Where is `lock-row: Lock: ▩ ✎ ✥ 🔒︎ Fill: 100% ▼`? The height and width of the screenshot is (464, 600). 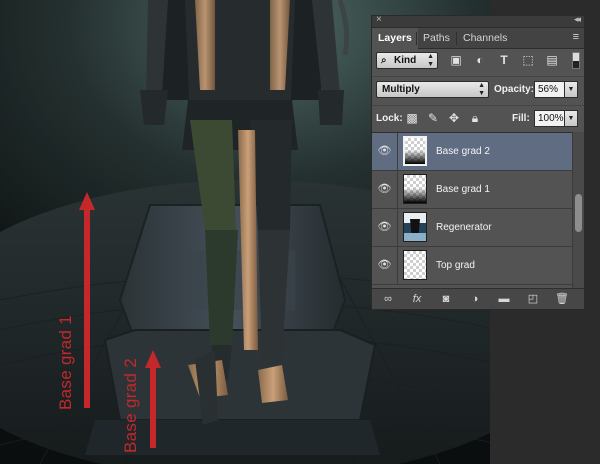
lock-row: Lock: ▩ ✎ ✥ 🔒︎ Fill: 100% ▼ is located at coordinates (478, 117).